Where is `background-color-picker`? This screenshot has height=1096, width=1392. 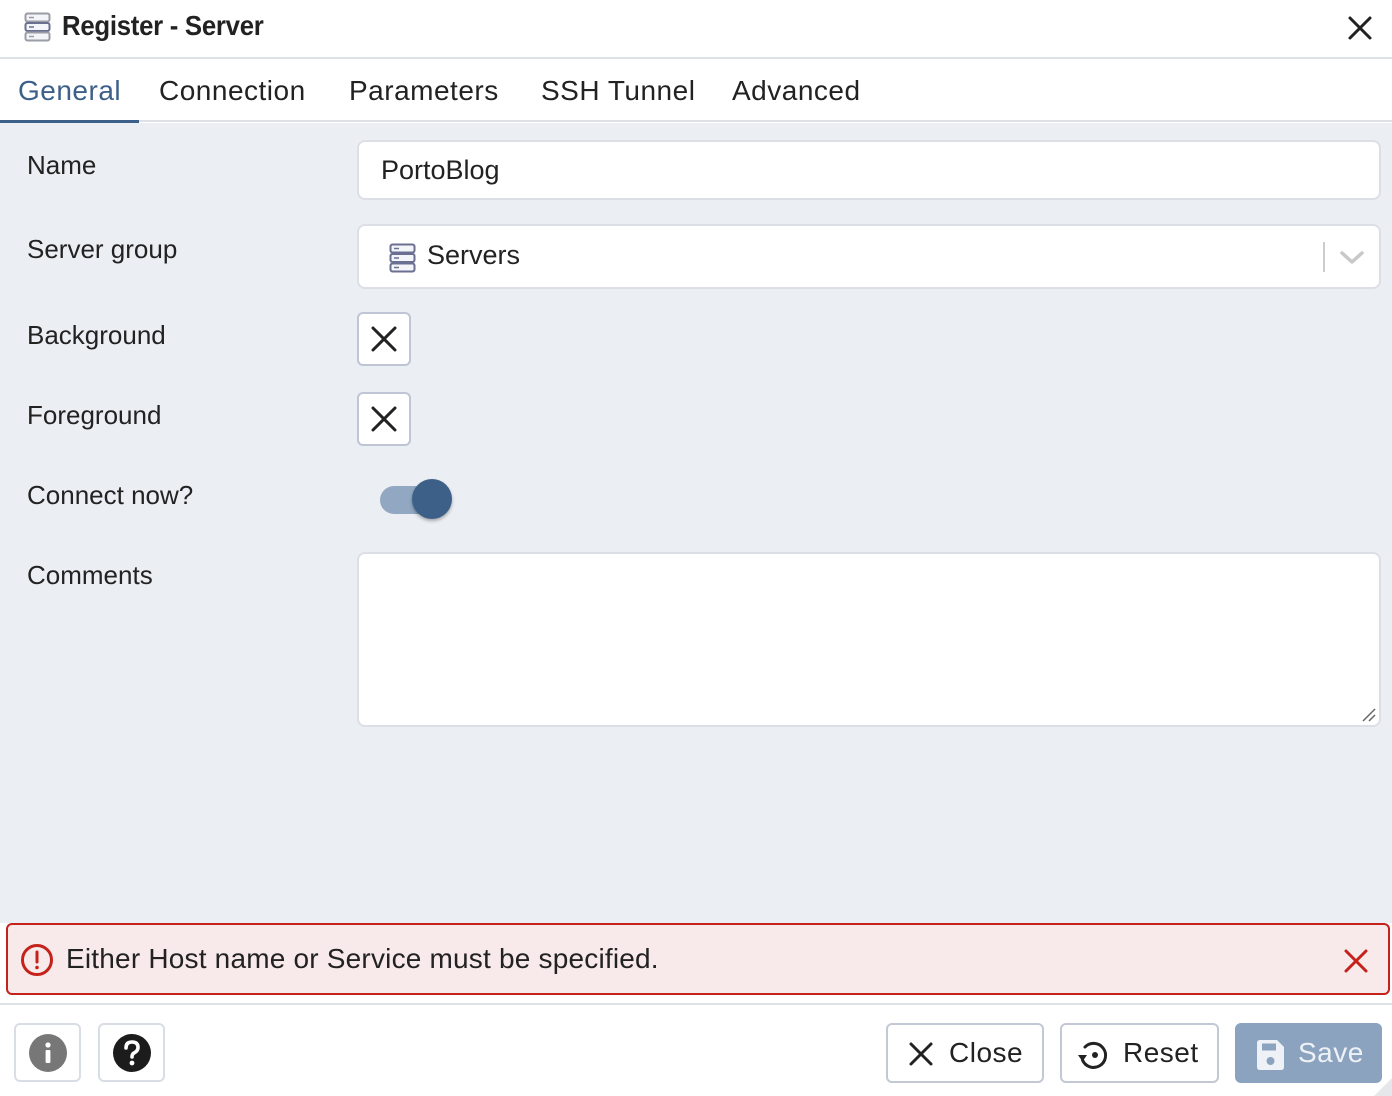 background-color-picker is located at coordinates (384, 339).